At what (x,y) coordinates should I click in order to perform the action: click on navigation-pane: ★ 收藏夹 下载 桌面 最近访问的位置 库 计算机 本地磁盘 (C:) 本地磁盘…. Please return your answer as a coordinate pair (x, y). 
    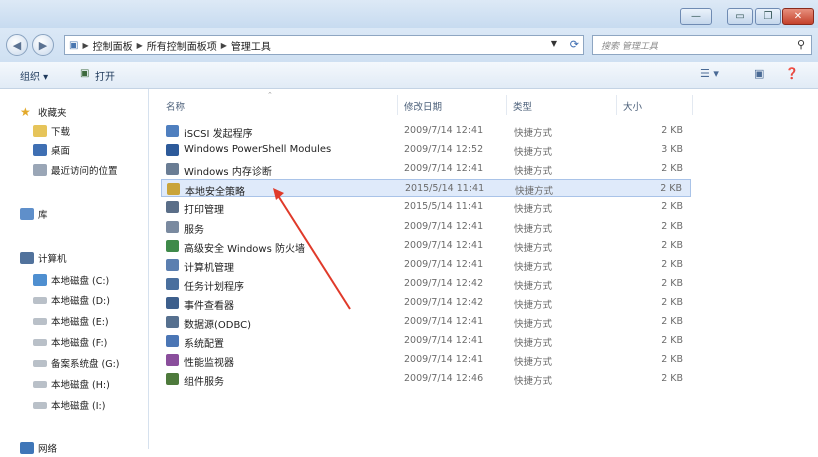
    Looking at the image, I should click on (74, 272).